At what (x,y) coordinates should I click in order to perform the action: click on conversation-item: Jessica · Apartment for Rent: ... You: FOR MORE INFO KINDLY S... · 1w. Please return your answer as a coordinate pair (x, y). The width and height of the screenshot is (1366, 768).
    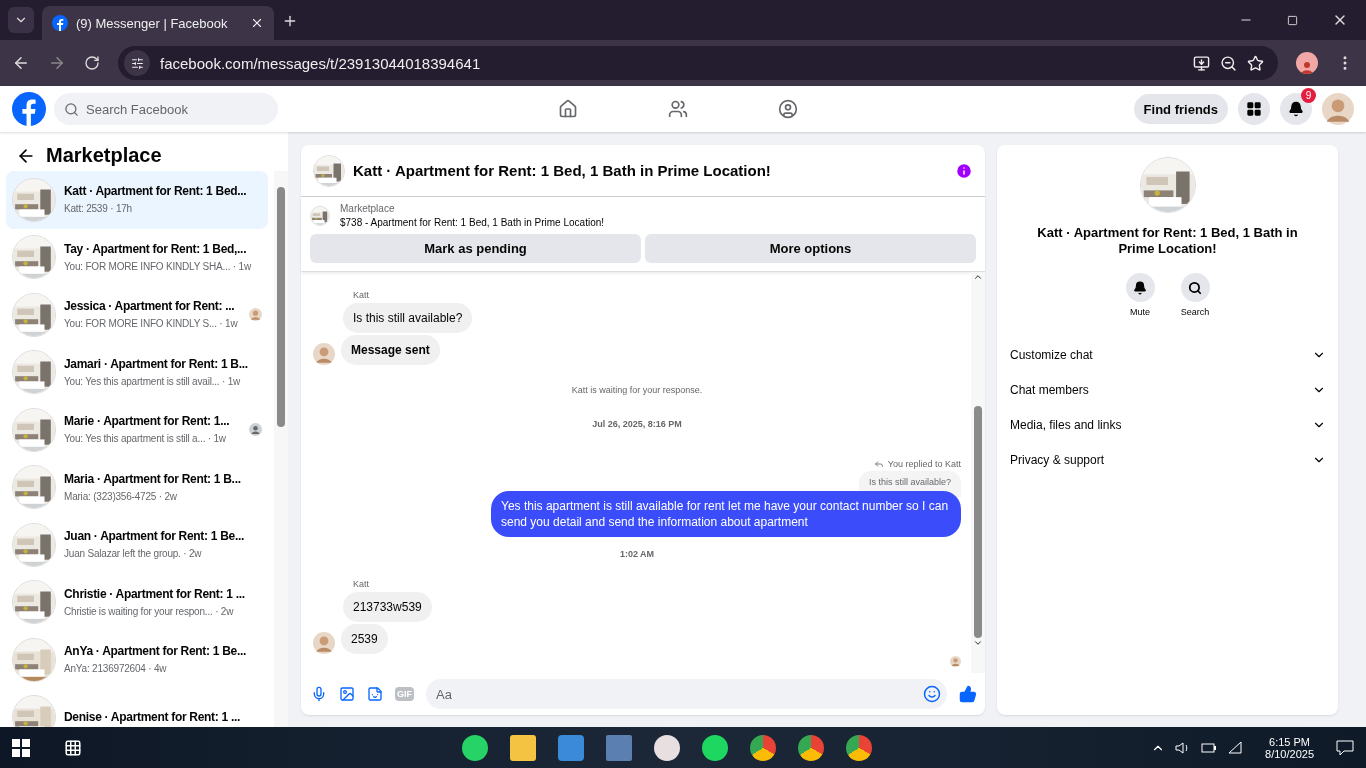
    Looking at the image, I should click on (137, 315).